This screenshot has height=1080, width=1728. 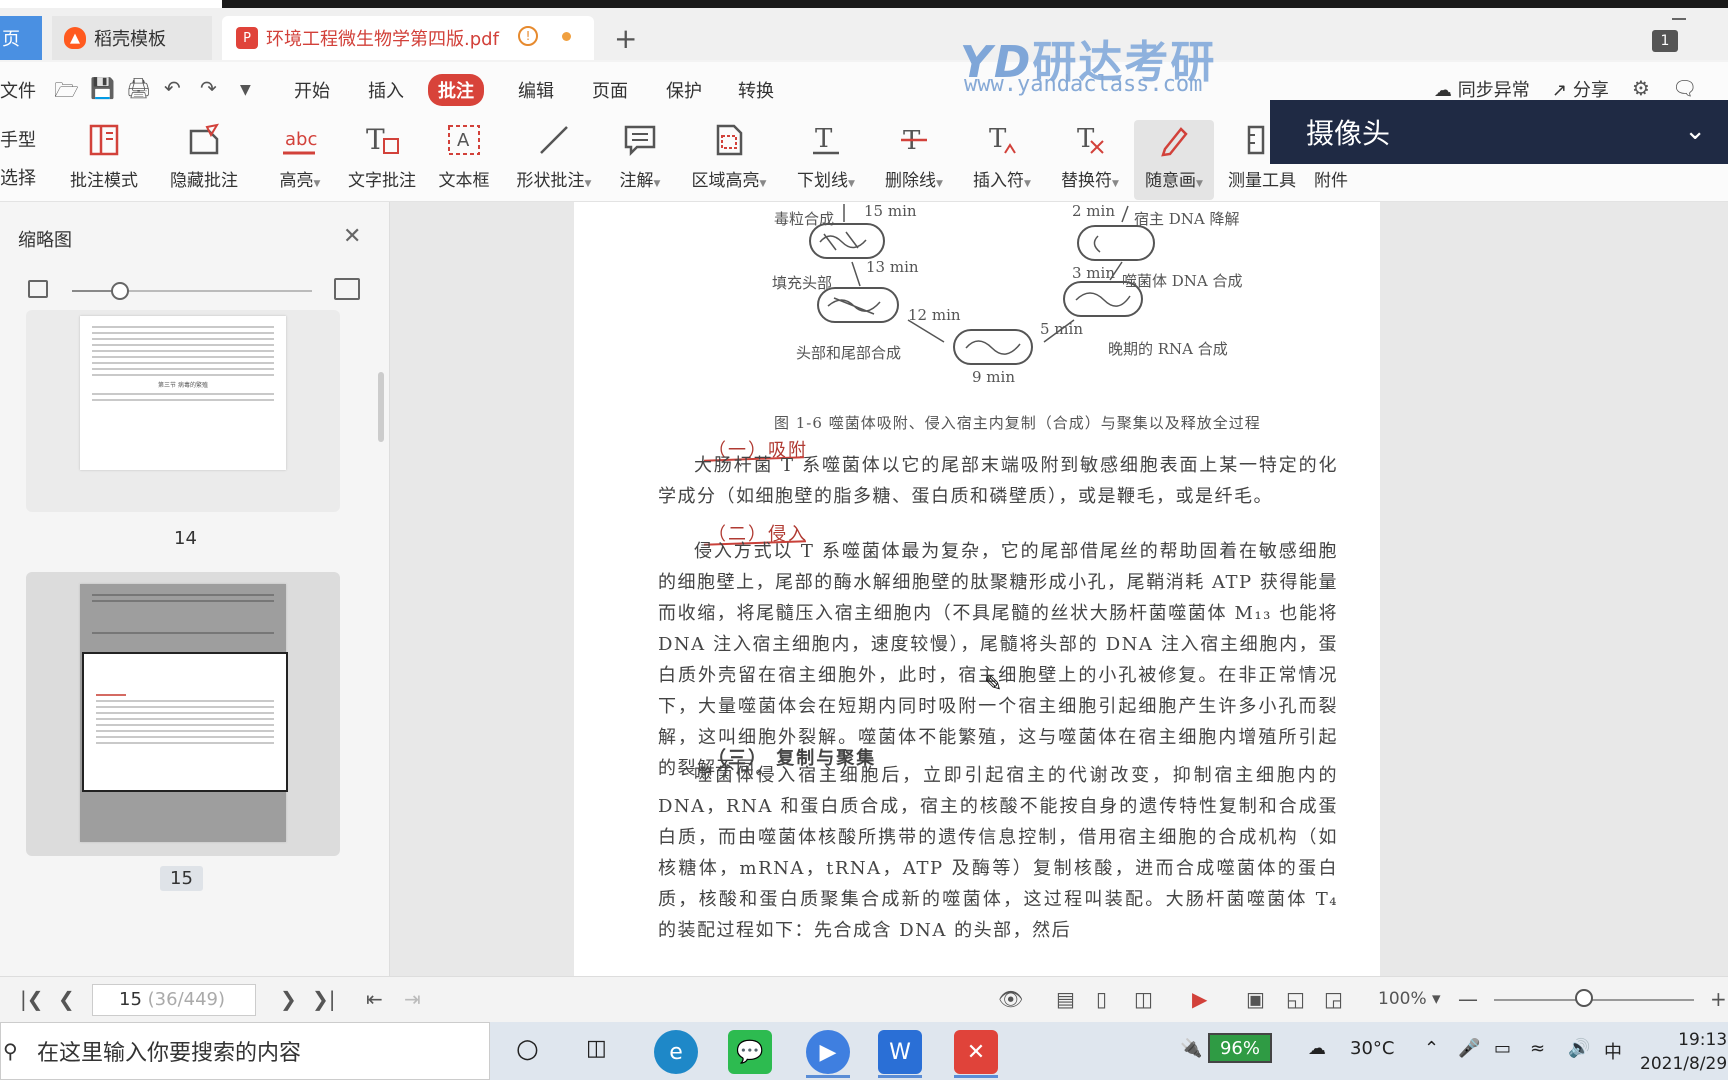 What do you see at coordinates (408, 38) in the screenshot?
I see `tab-pdf-document: P 环境工程微生物学第四版.pdf !` at bounding box center [408, 38].